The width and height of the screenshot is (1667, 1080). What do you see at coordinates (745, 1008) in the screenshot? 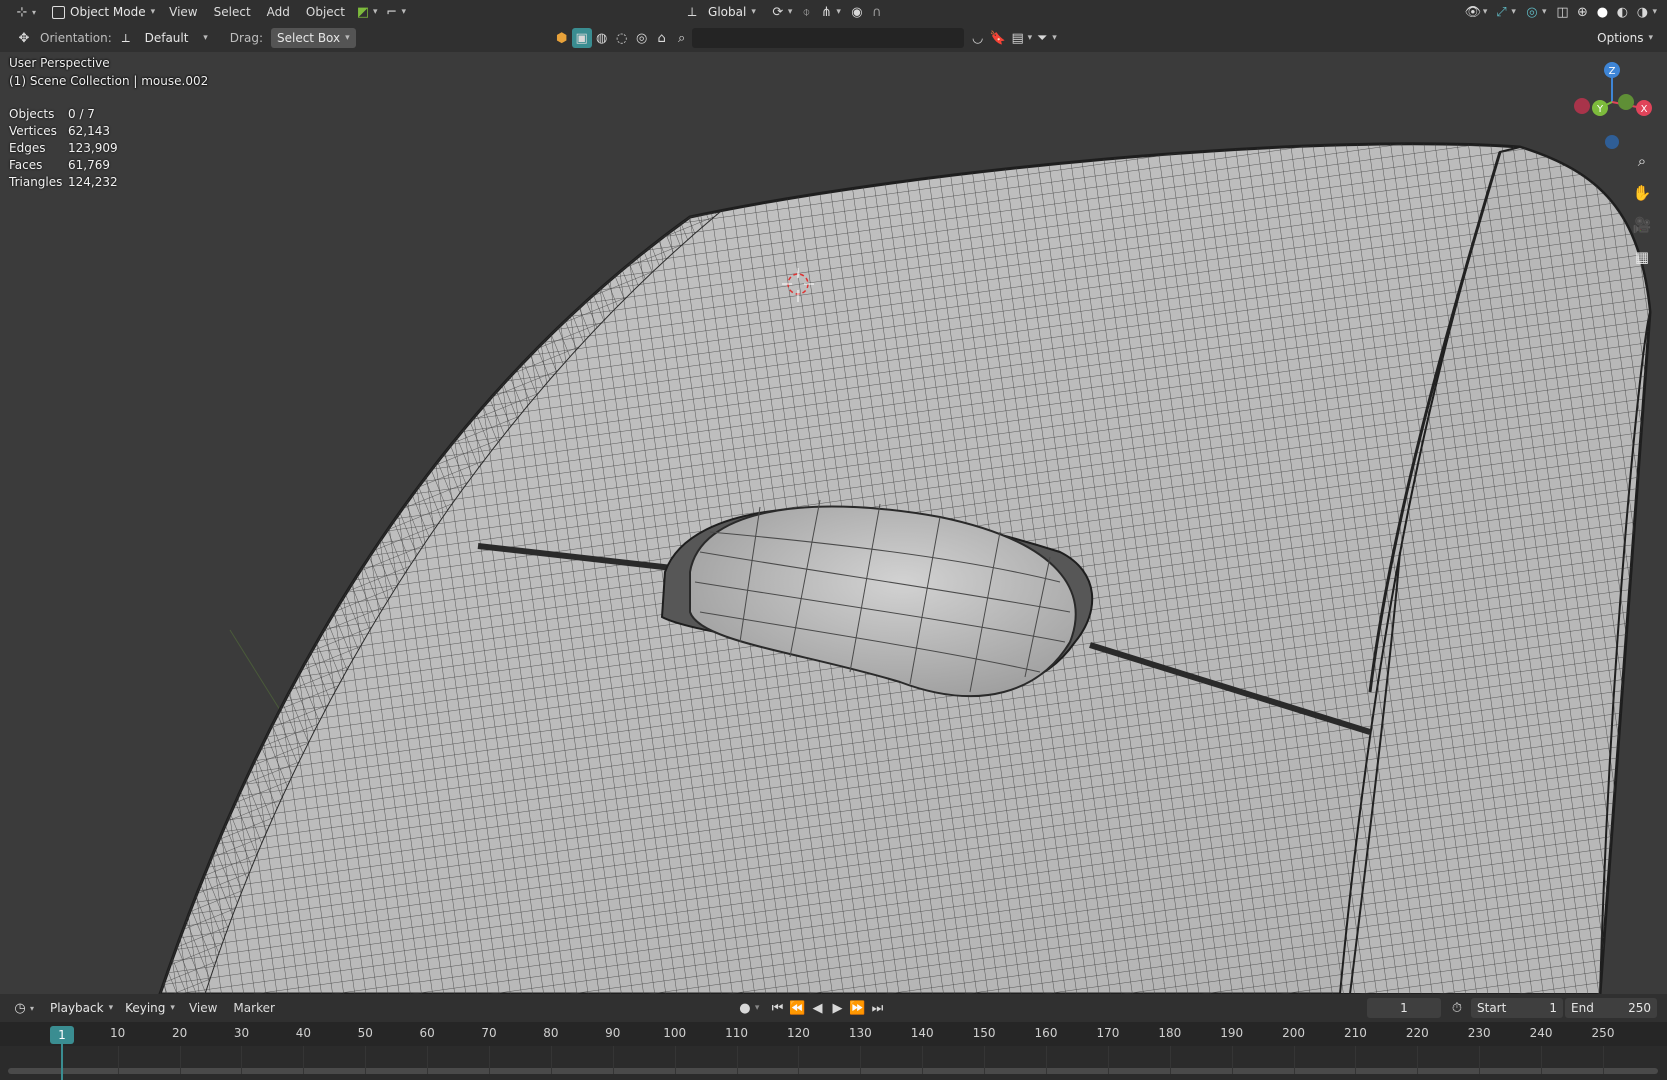
I see `record-icon: ●` at bounding box center [745, 1008].